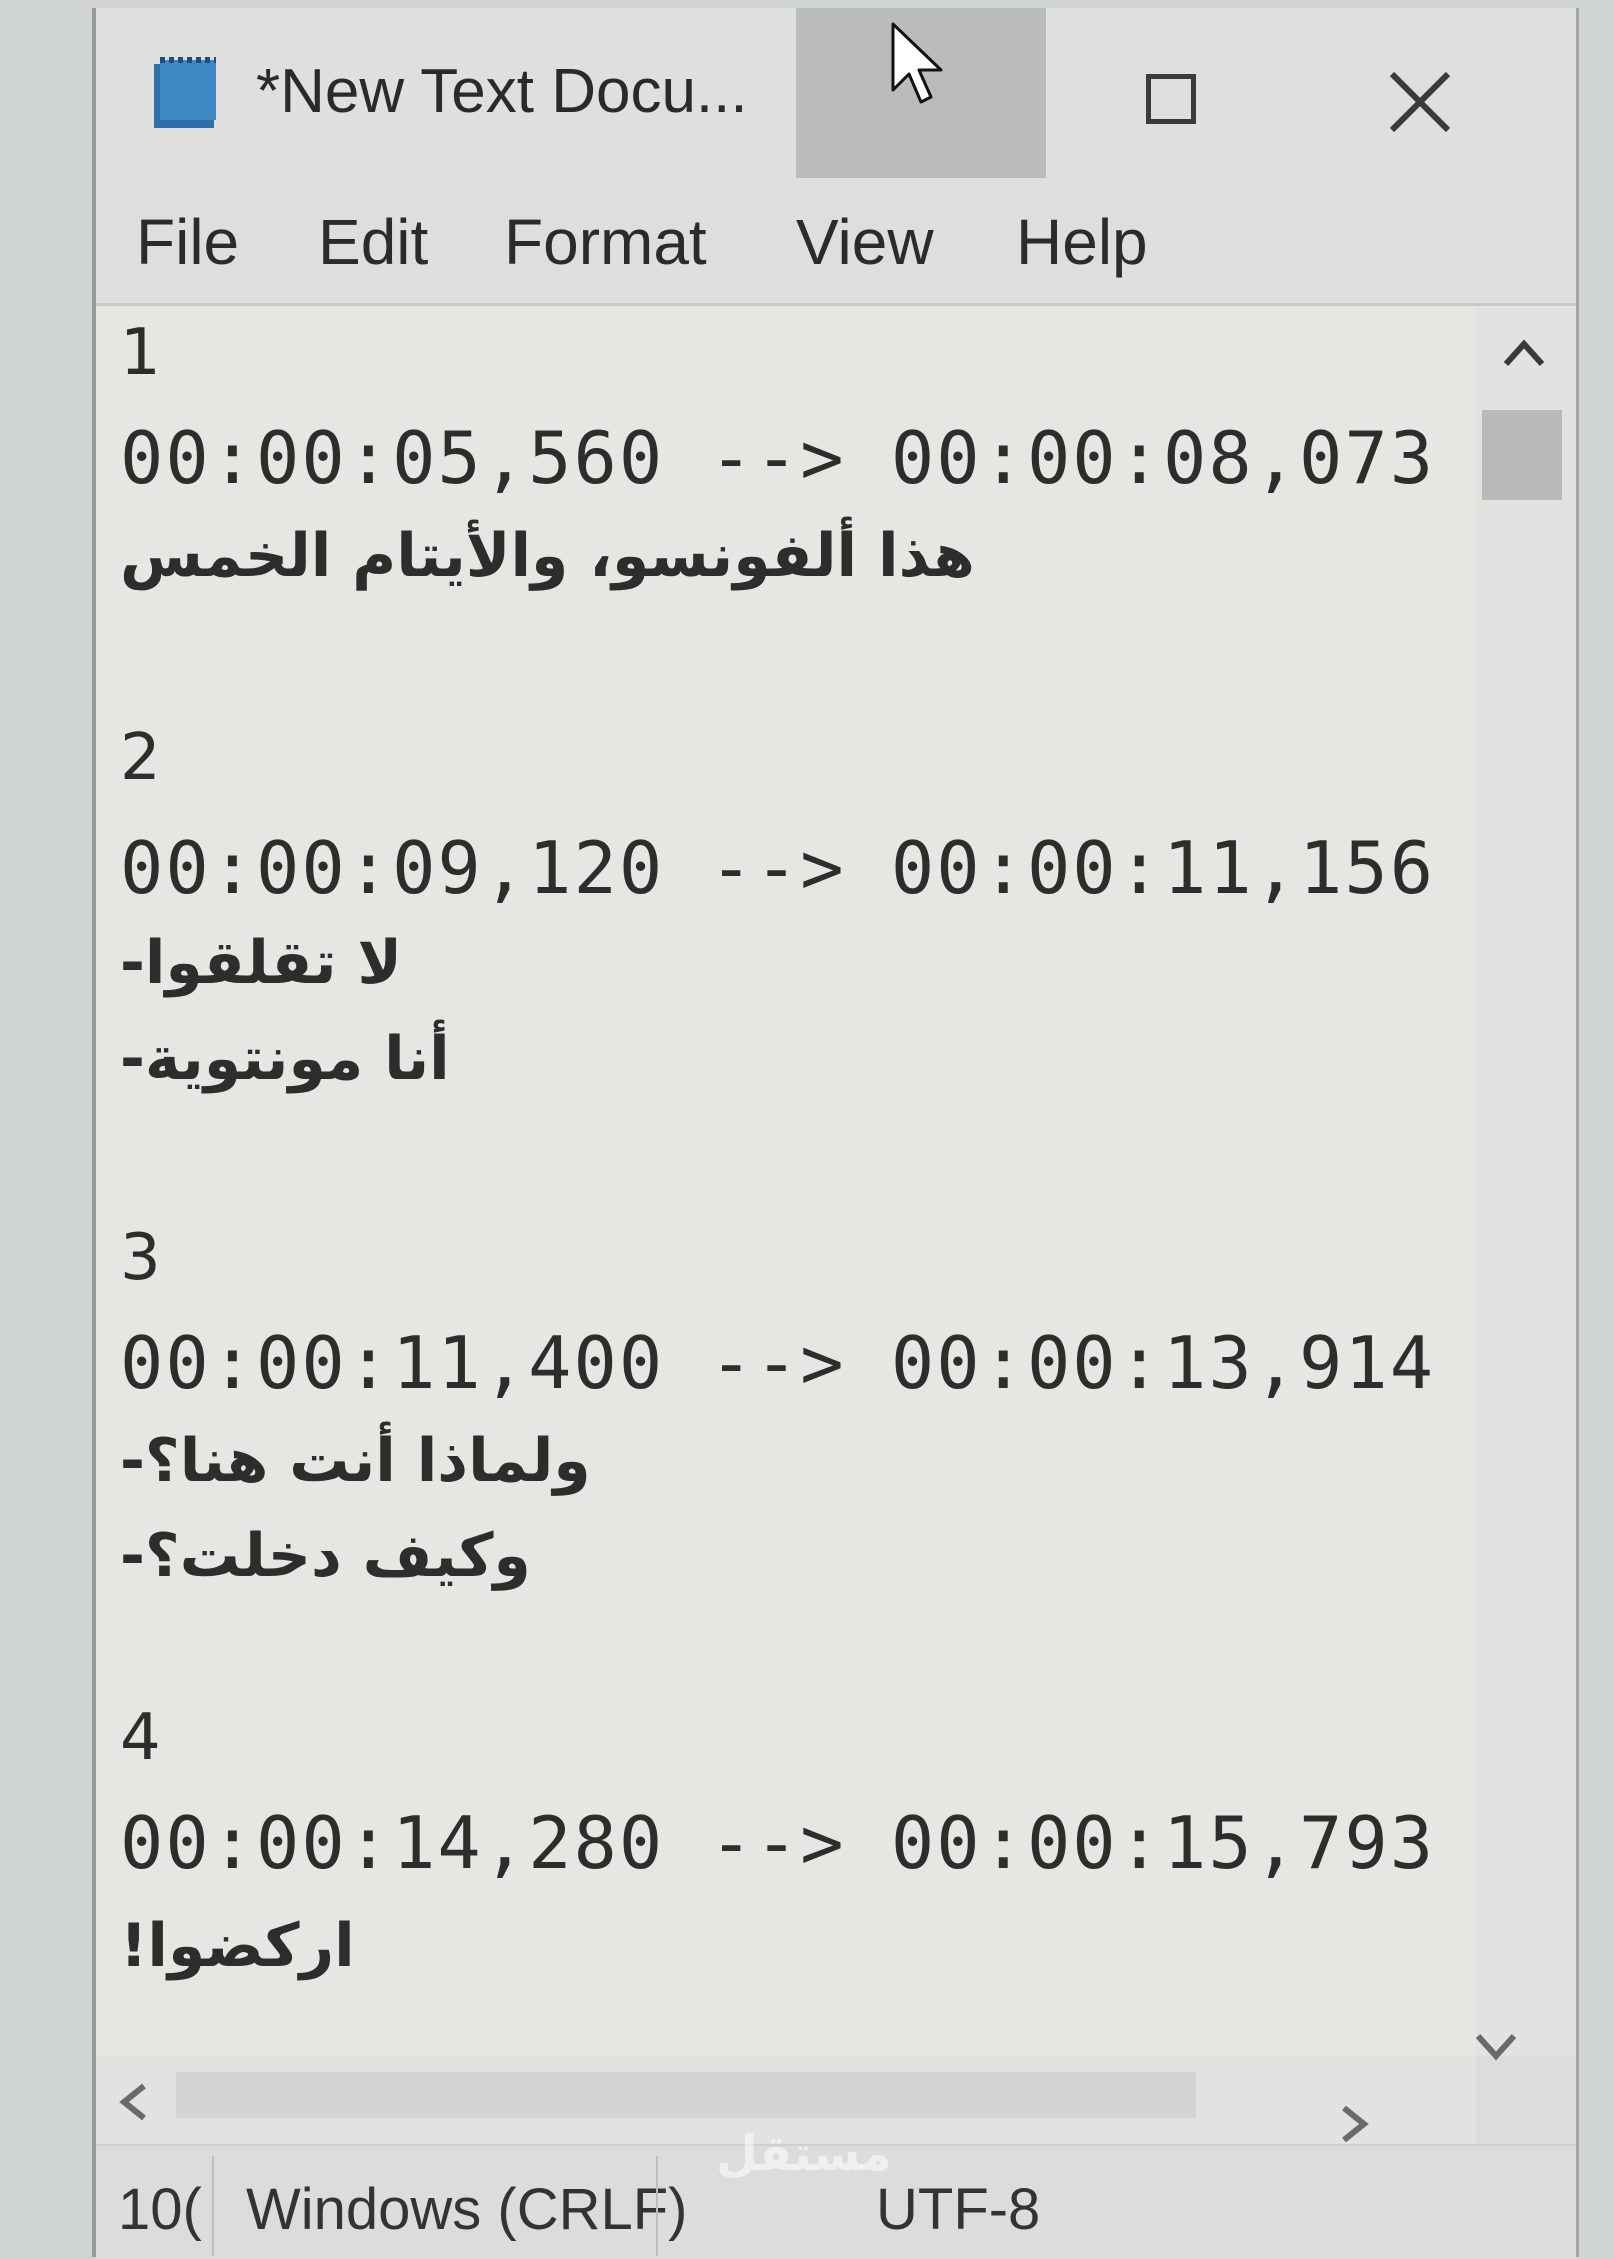  Describe the element at coordinates (140, 353) in the screenshot. I see `subtitle-index: 1` at that location.